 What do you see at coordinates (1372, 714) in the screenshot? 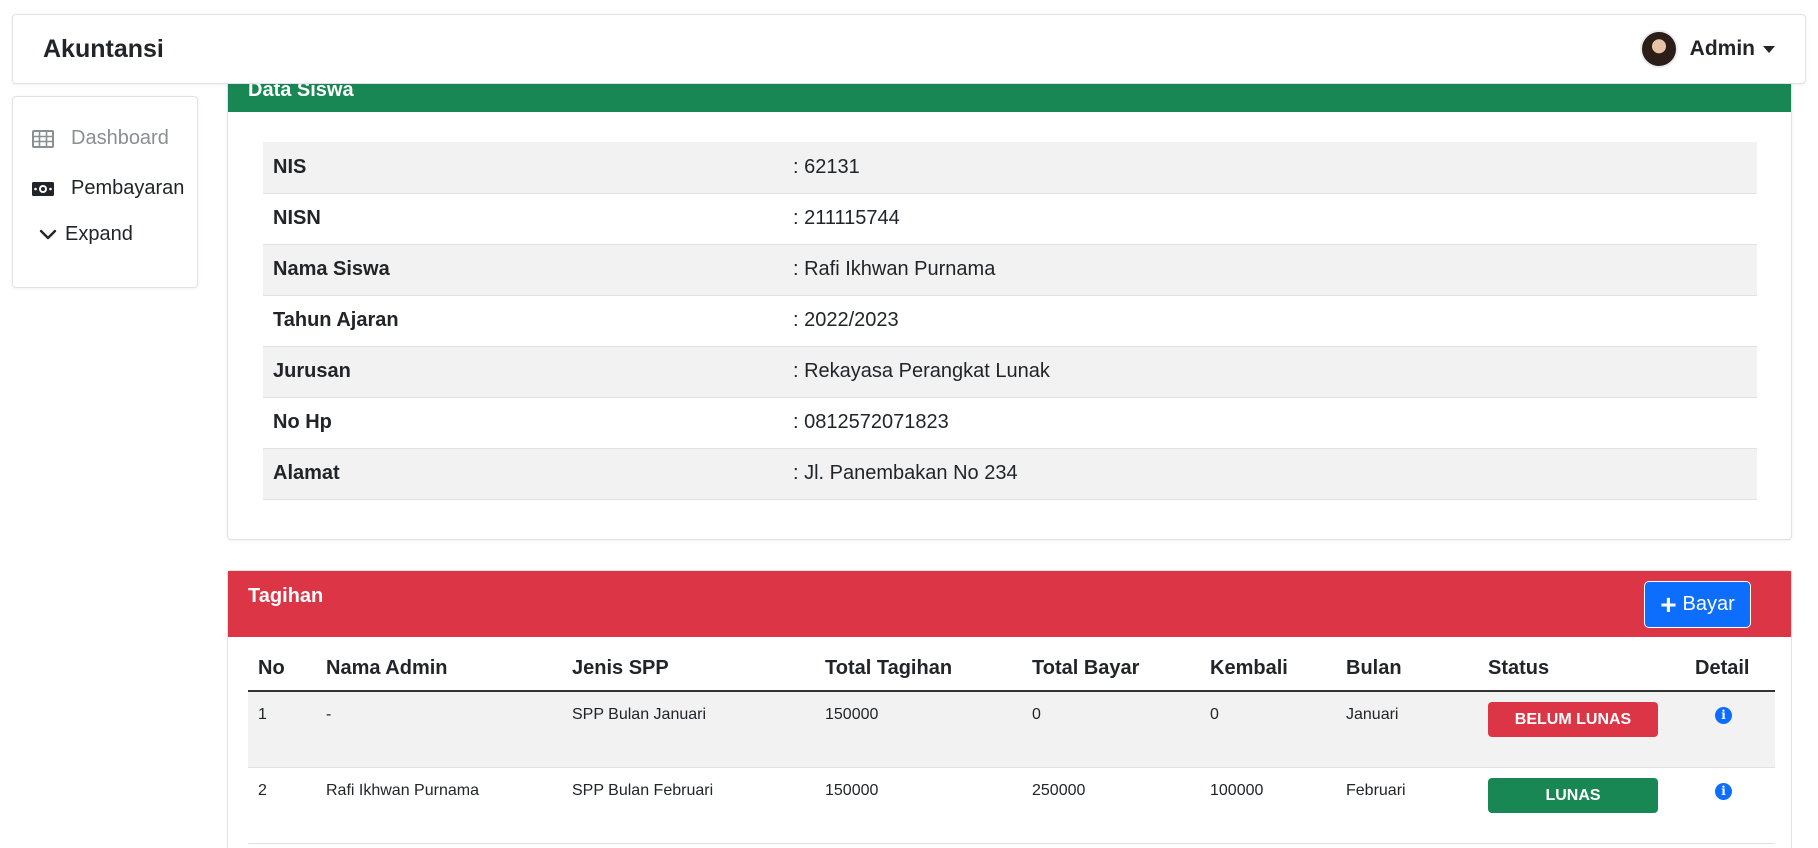
I see `cell-bulan: Januari` at bounding box center [1372, 714].